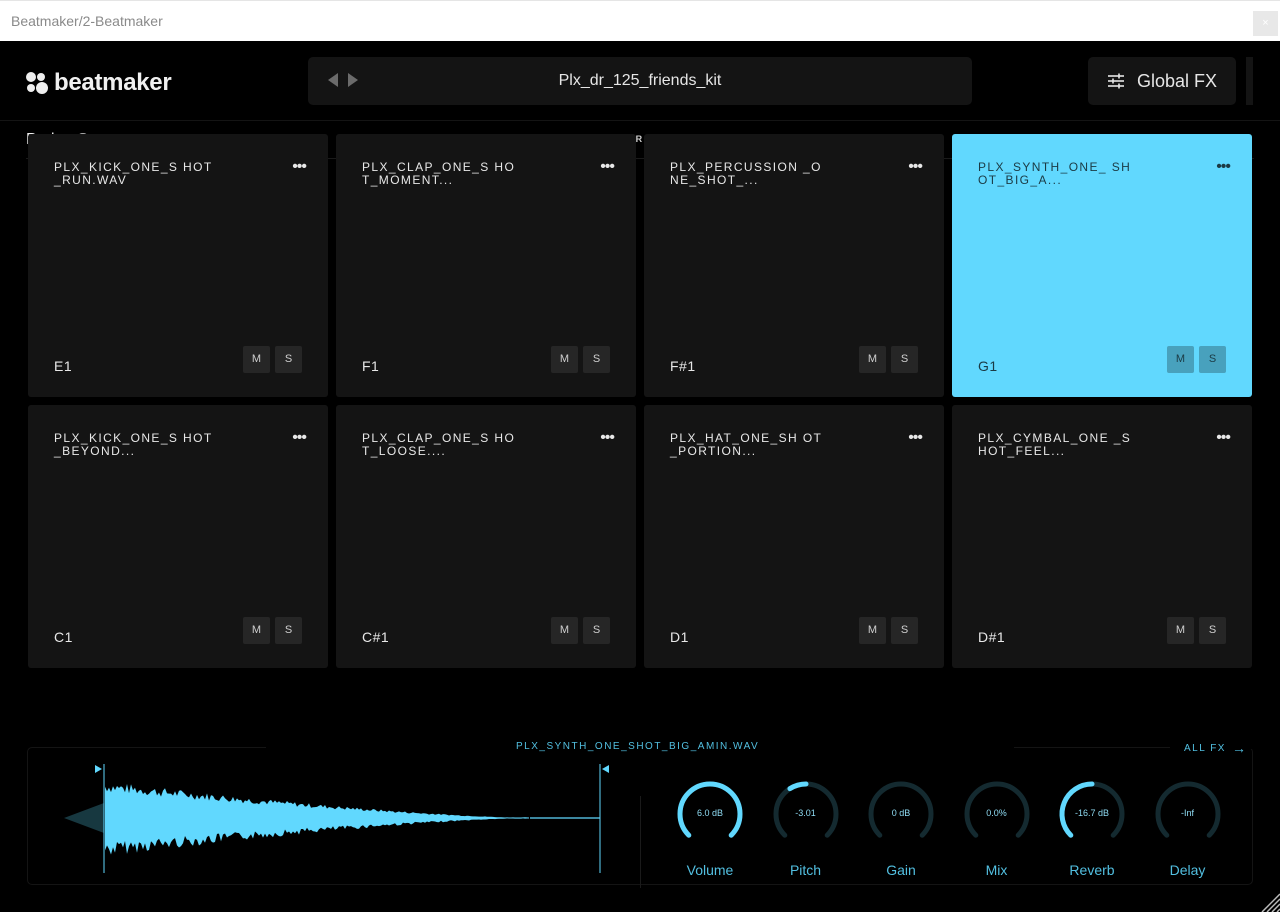 The width and height of the screenshot is (1280, 912). I want to click on waveform-preroll, so click(84, 818).